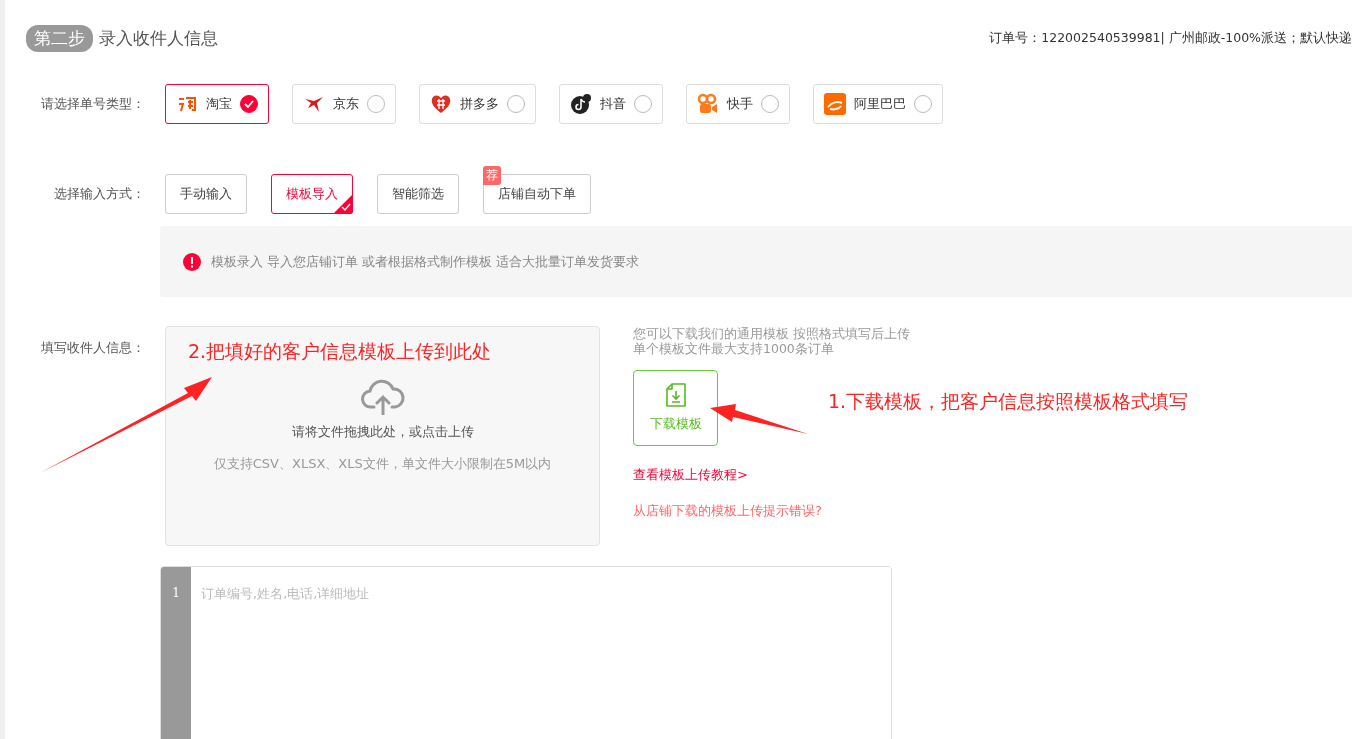  What do you see at coordinates (344, 104) in the screenshot?
I see `platform-option: 京东` at bounding box center [344, 104].